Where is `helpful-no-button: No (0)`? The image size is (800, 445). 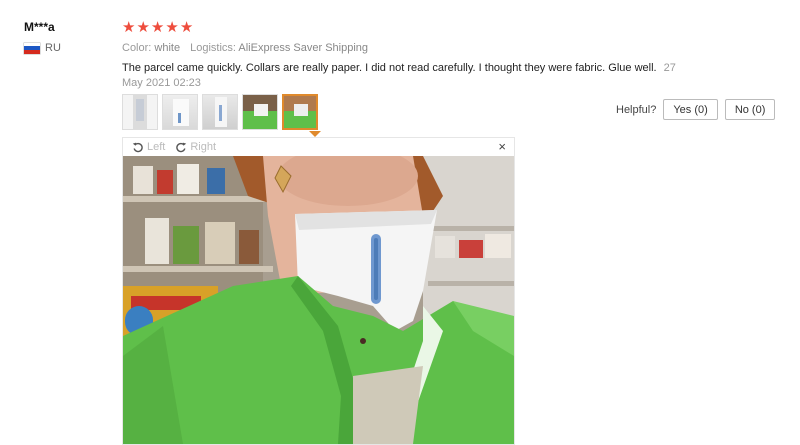 helpful-no-button: No (0) is located at coordinates (750, 109).